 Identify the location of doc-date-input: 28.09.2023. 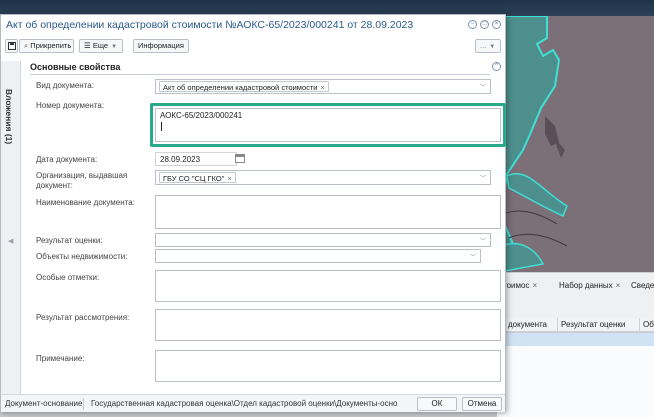
(196, 159).